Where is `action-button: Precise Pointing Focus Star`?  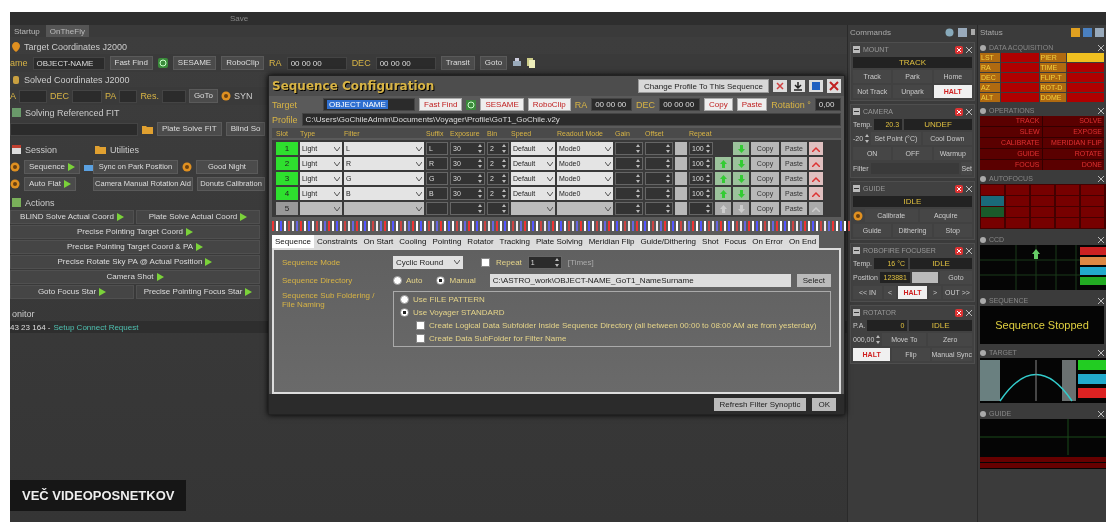 action-button: Precise Pointing Focus Star is located at coordinates (198, 292).